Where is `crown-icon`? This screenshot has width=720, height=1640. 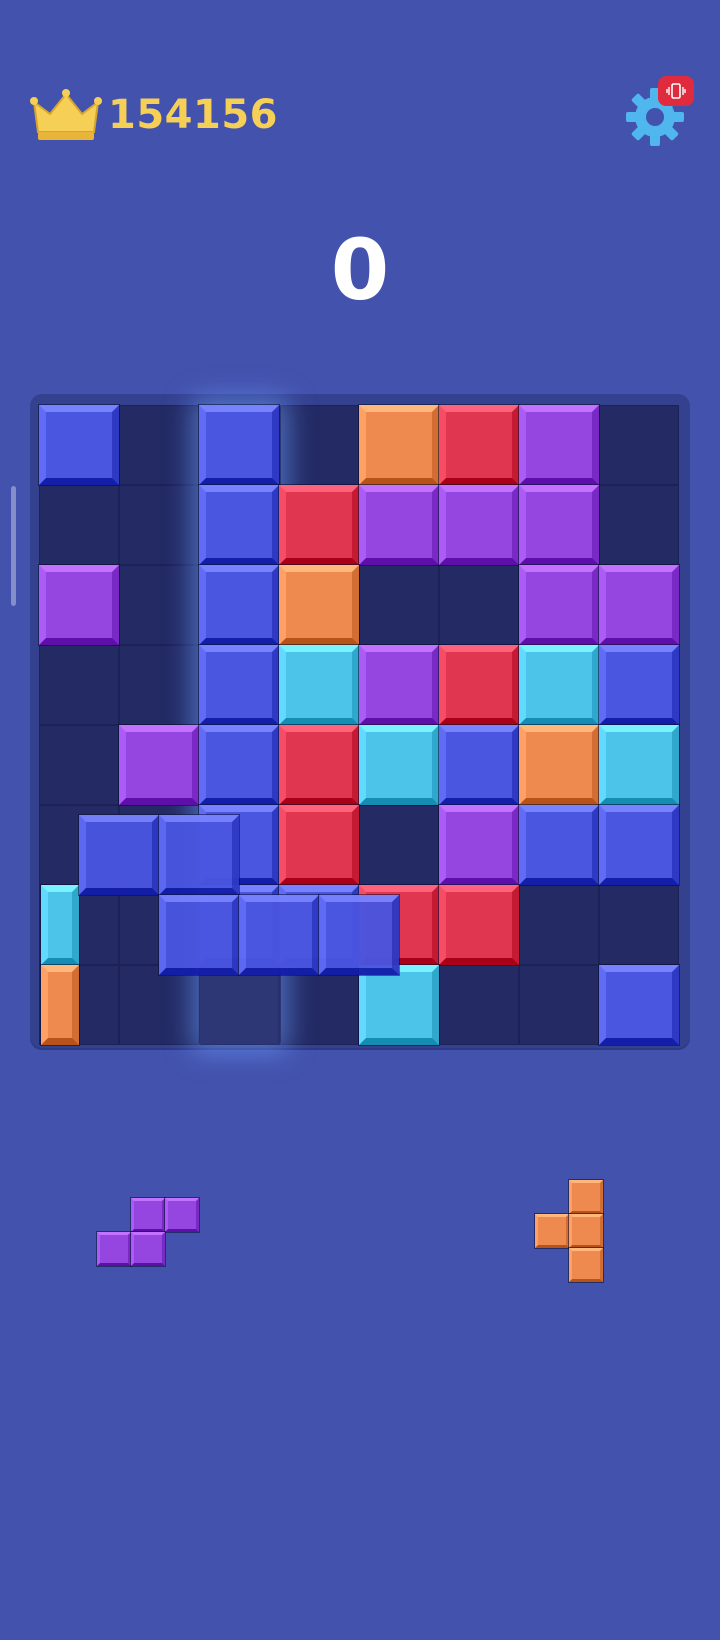
crown-icon is located at coordinates (66, 114).